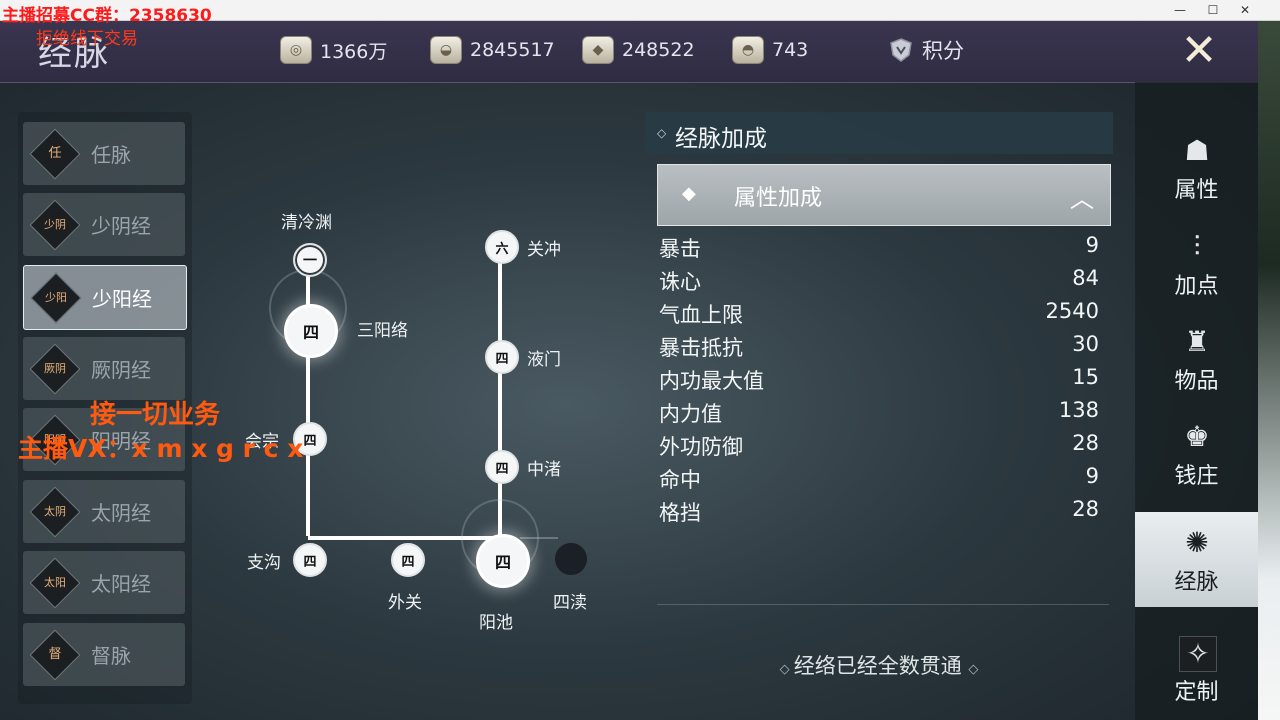  Describe the element at coordinates (55, 369) in the screenshot. I see `meridian-glyph-icon: 厥阴` at that location.